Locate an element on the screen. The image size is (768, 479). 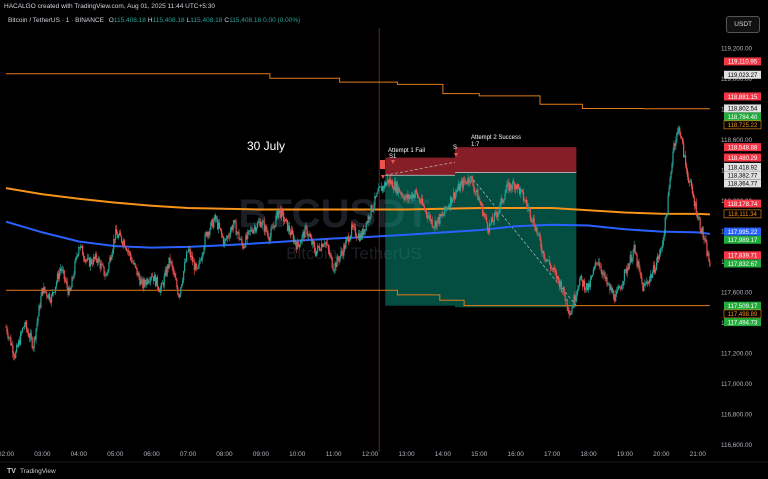
signal-s1-label: S1 is located at coordinates (393, 157).